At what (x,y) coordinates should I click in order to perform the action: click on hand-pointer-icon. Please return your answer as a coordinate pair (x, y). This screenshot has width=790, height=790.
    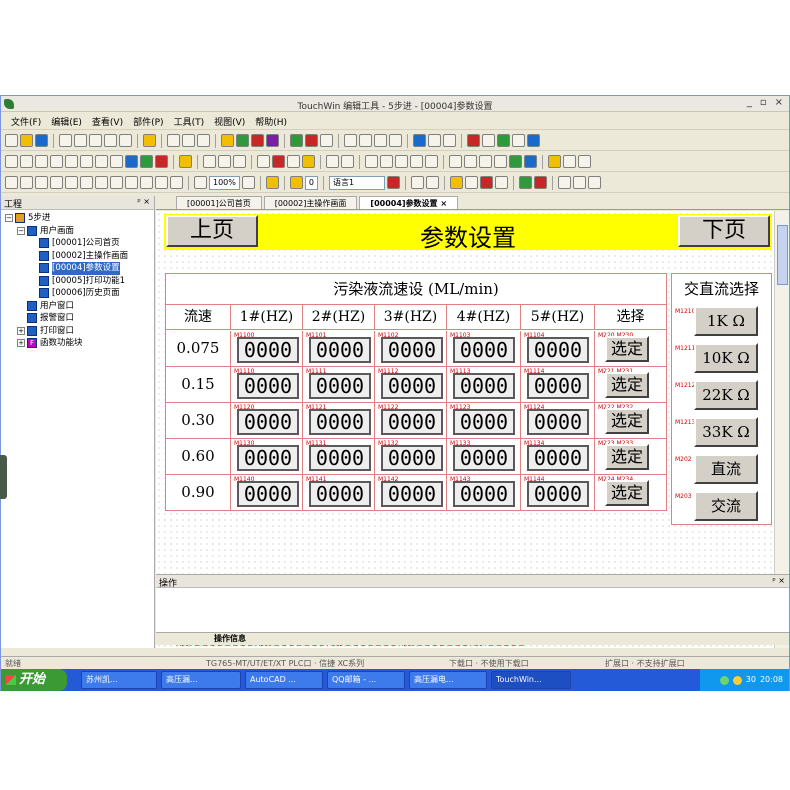
    Looking at the image, I should click on (296, 182).